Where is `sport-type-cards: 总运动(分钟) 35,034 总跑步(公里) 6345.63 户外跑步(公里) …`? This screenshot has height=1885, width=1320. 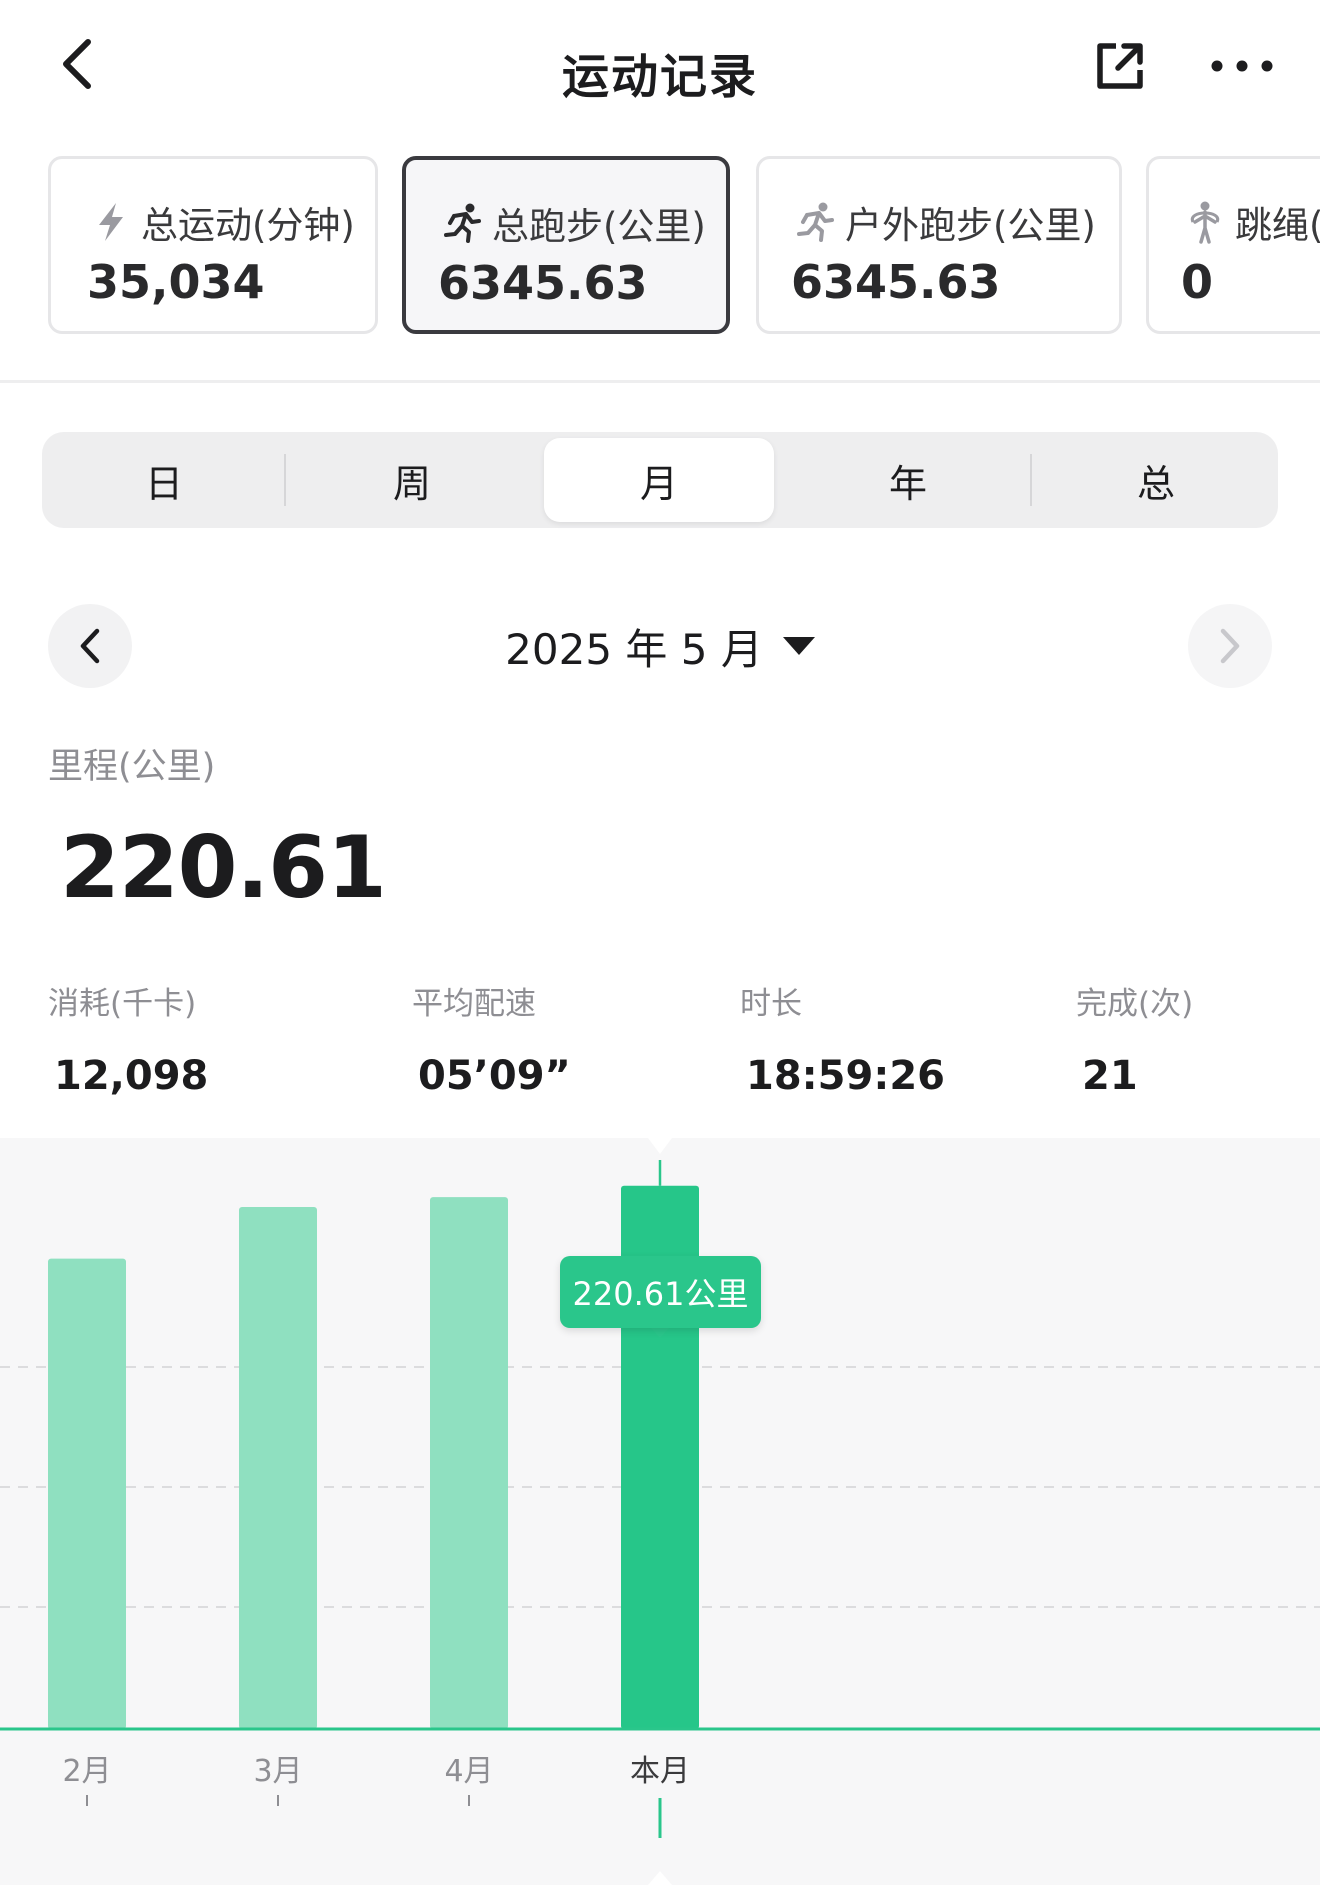 sport-type-cards: 总运动(分钟) 35,034 总跑步(公里) 6345.63 户外跑步(公里) … is located at coordinates (660, 246).